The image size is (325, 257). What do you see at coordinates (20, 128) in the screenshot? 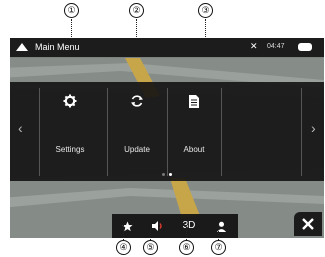
I see `scroll-left-arrow: ‹` at bounding box center [20, 128].